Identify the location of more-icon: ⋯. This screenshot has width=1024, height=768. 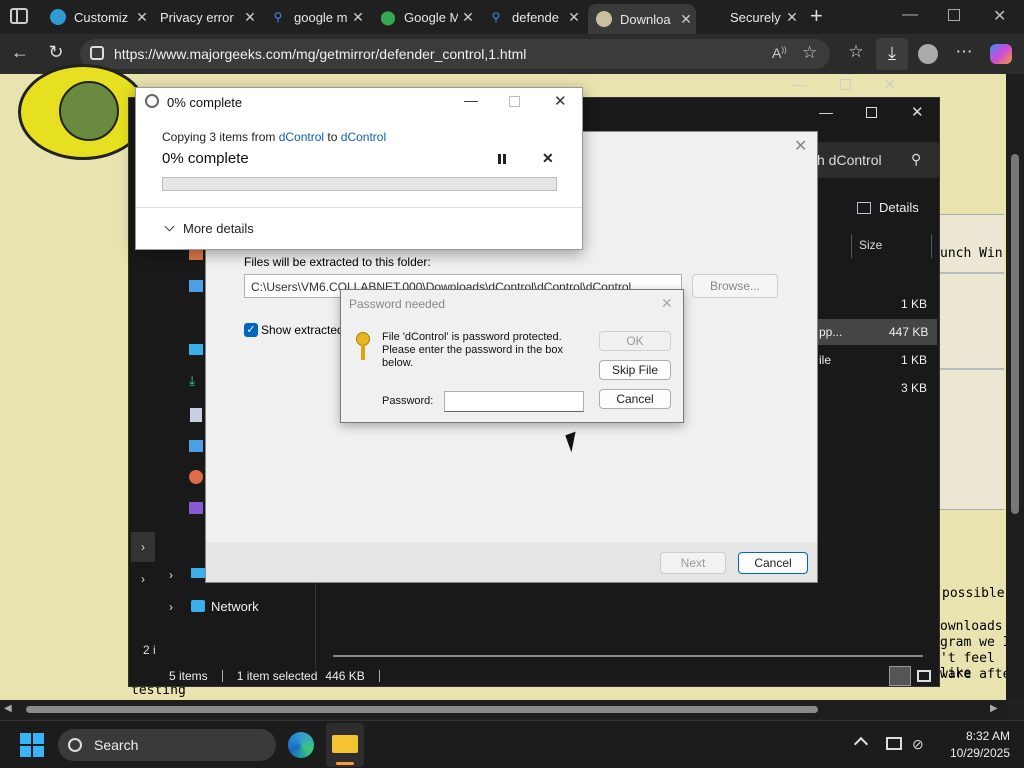
(964, 52).